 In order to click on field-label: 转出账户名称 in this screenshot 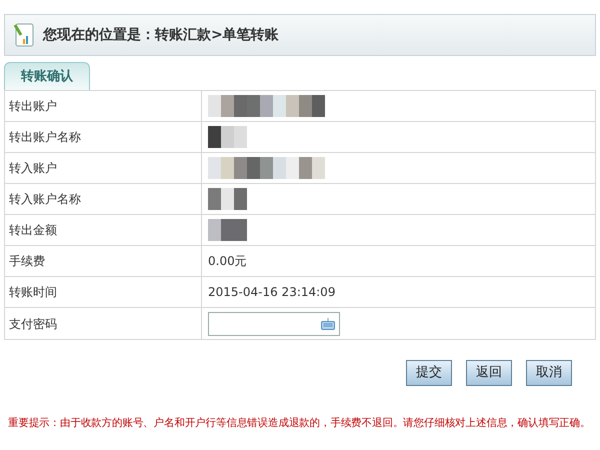, I will do `click(45, 137)`.